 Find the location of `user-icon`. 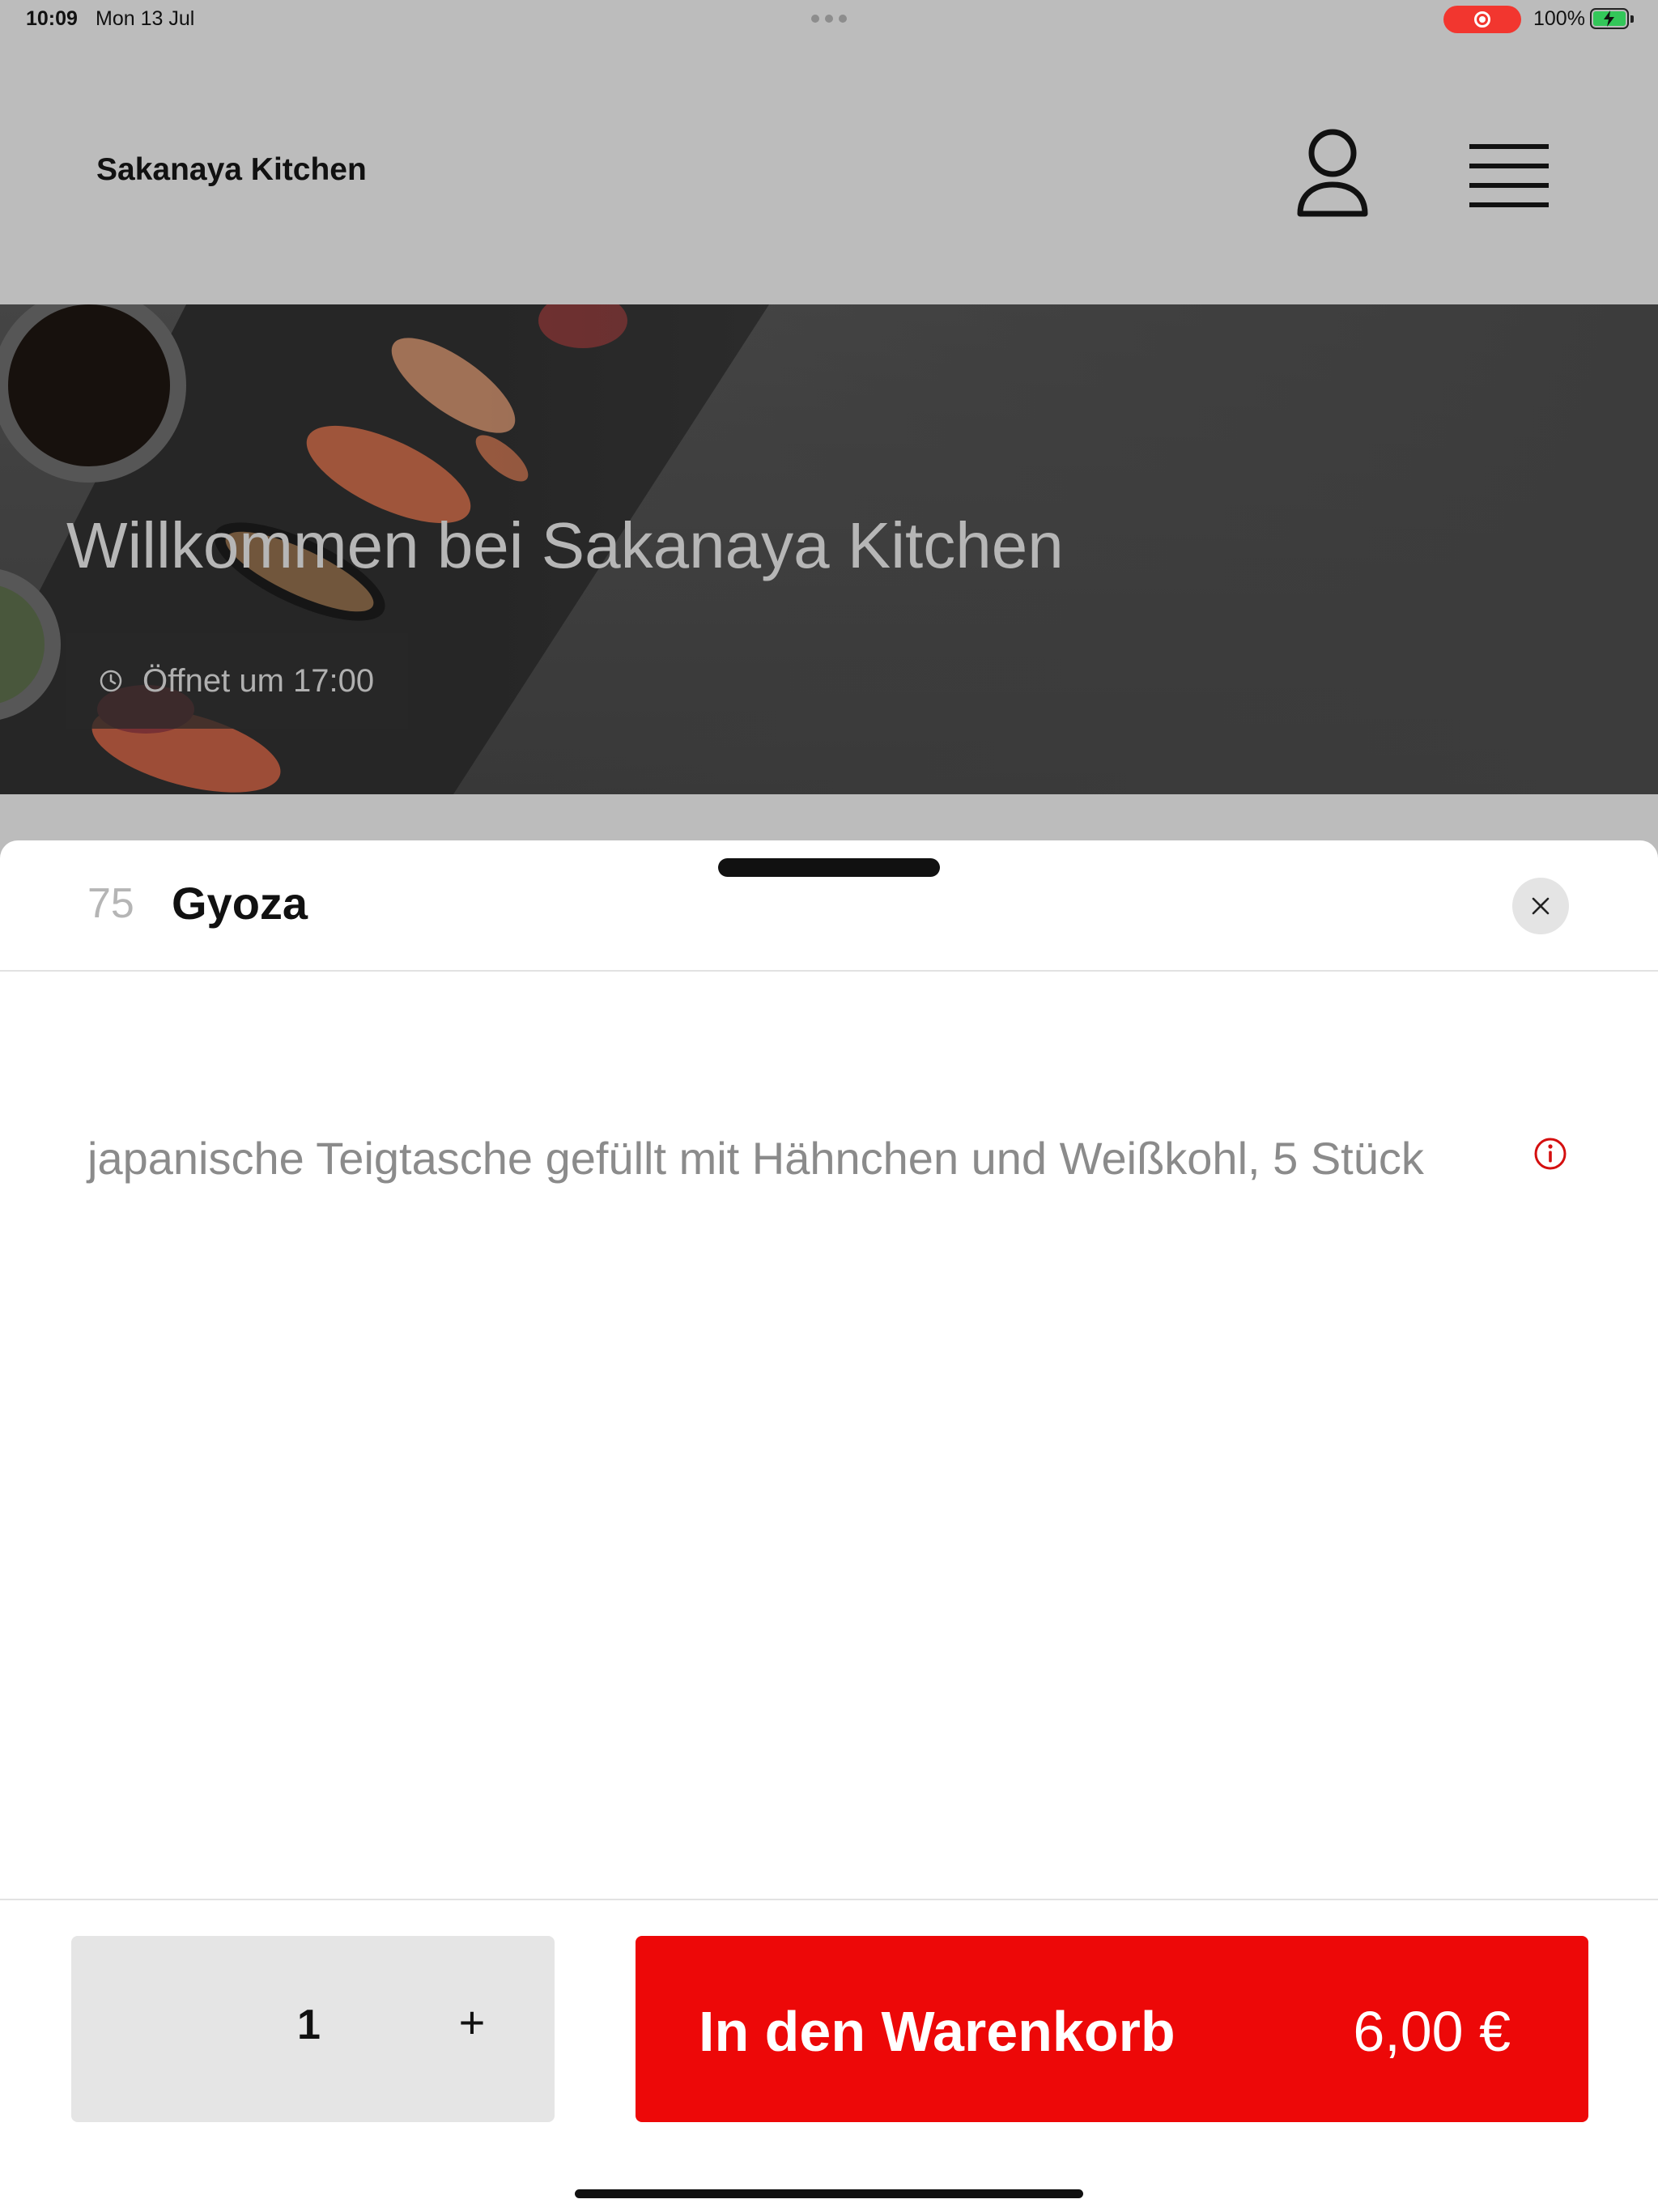

user-icon is located at coordinates (1332, 173).